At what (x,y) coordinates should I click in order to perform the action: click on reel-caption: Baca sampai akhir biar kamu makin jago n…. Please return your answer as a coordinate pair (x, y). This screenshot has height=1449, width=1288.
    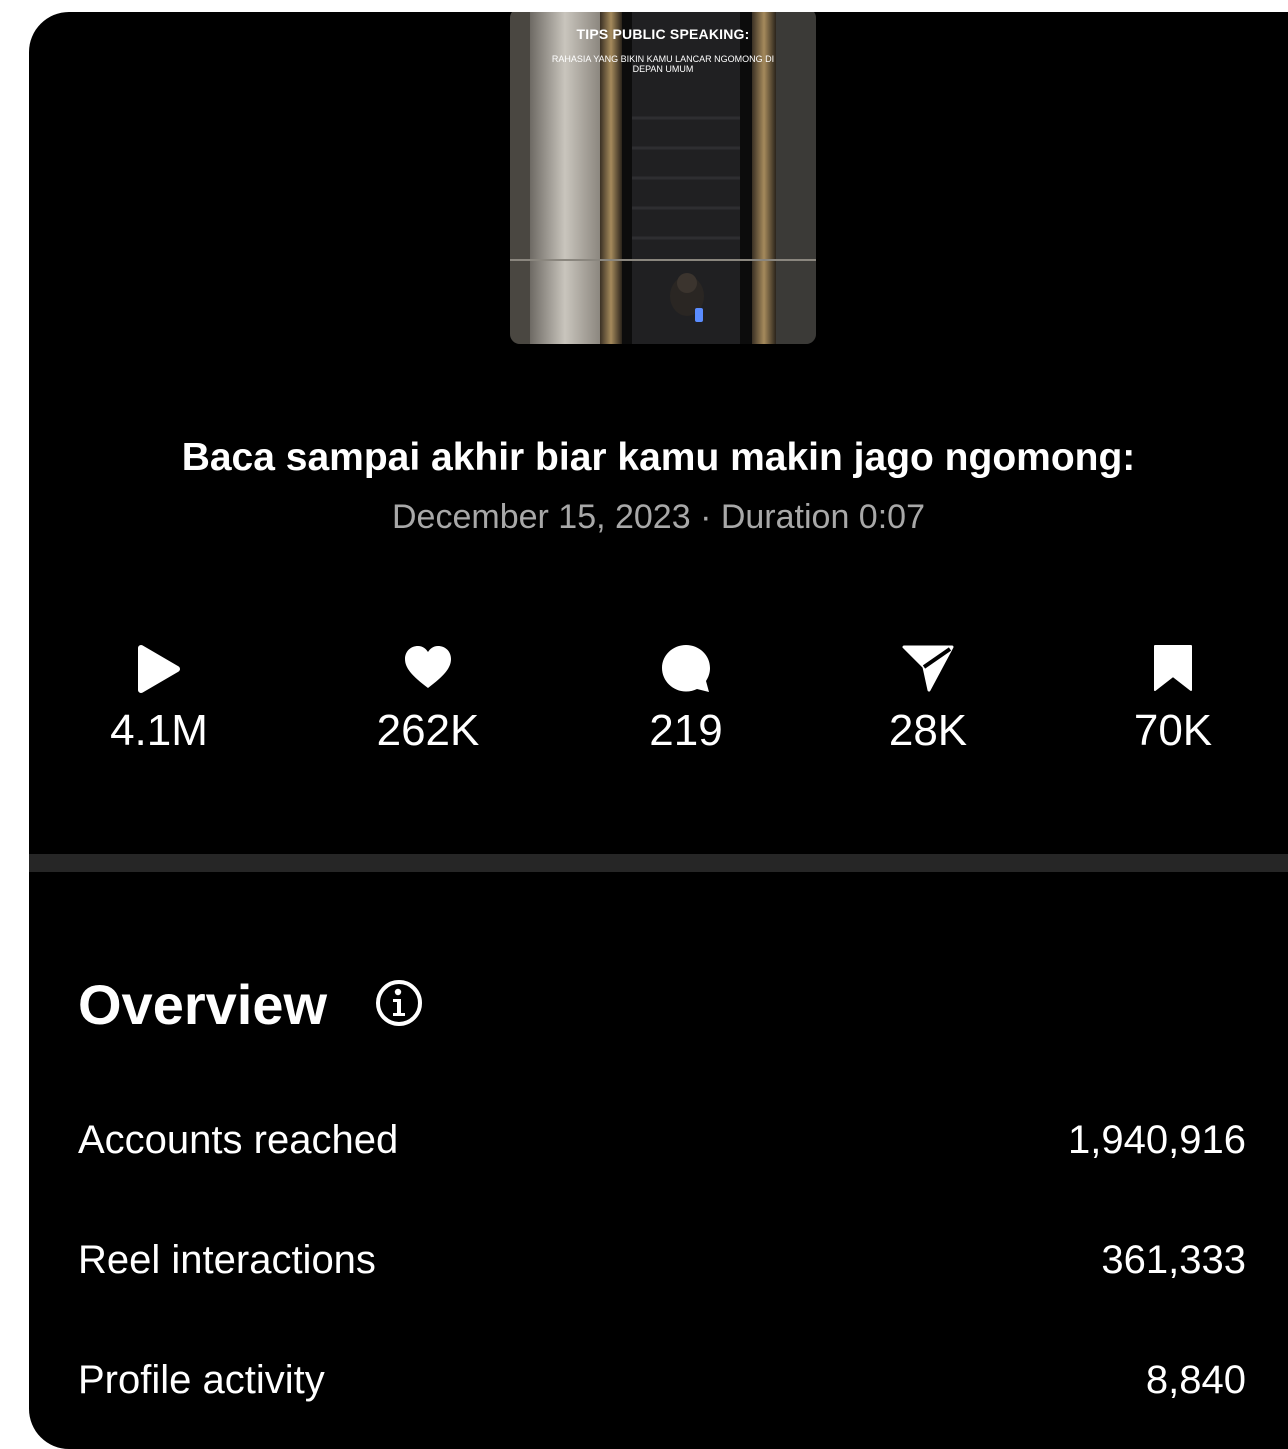
    Looking at the image, I should click on (658, 457).